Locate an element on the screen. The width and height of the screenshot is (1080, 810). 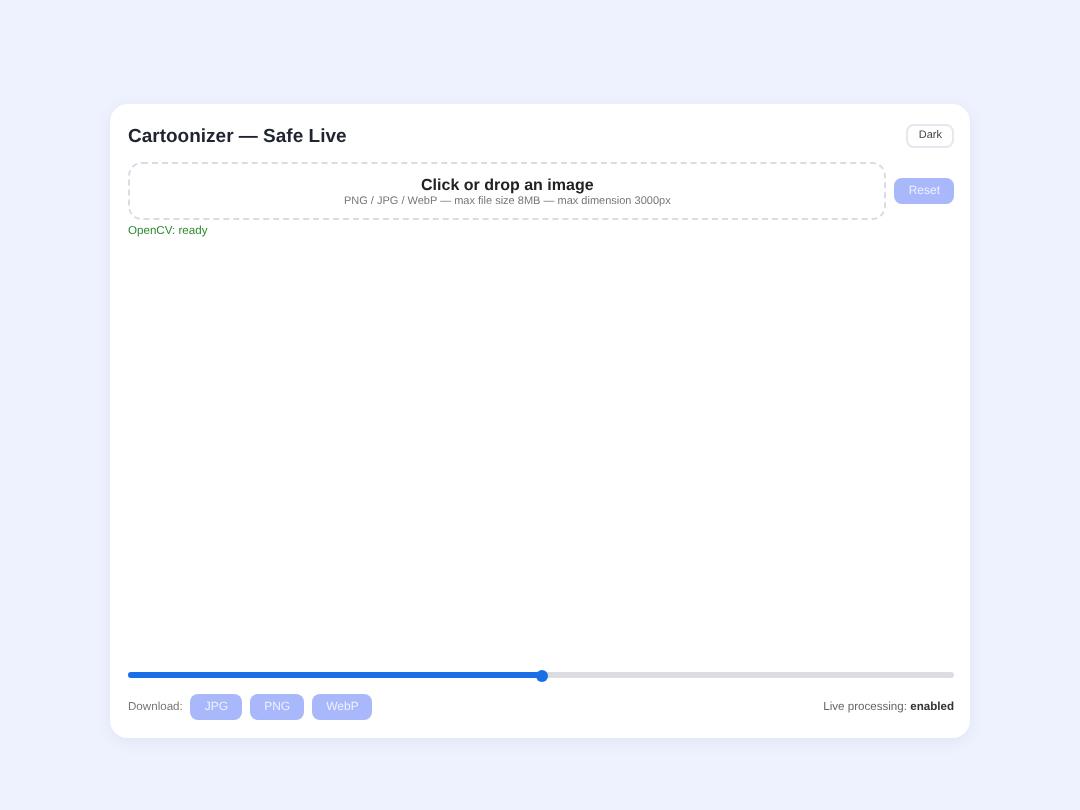
app-title: Cartoonizer — Safe Live is located at coordinates (237, 136).